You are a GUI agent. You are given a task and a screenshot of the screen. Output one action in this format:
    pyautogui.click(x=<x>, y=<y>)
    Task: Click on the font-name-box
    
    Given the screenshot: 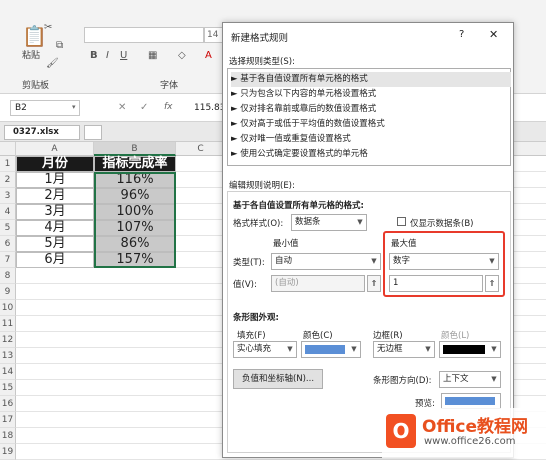 What is the action you would take?
    pyautogui.click(x=144, y=35)
    